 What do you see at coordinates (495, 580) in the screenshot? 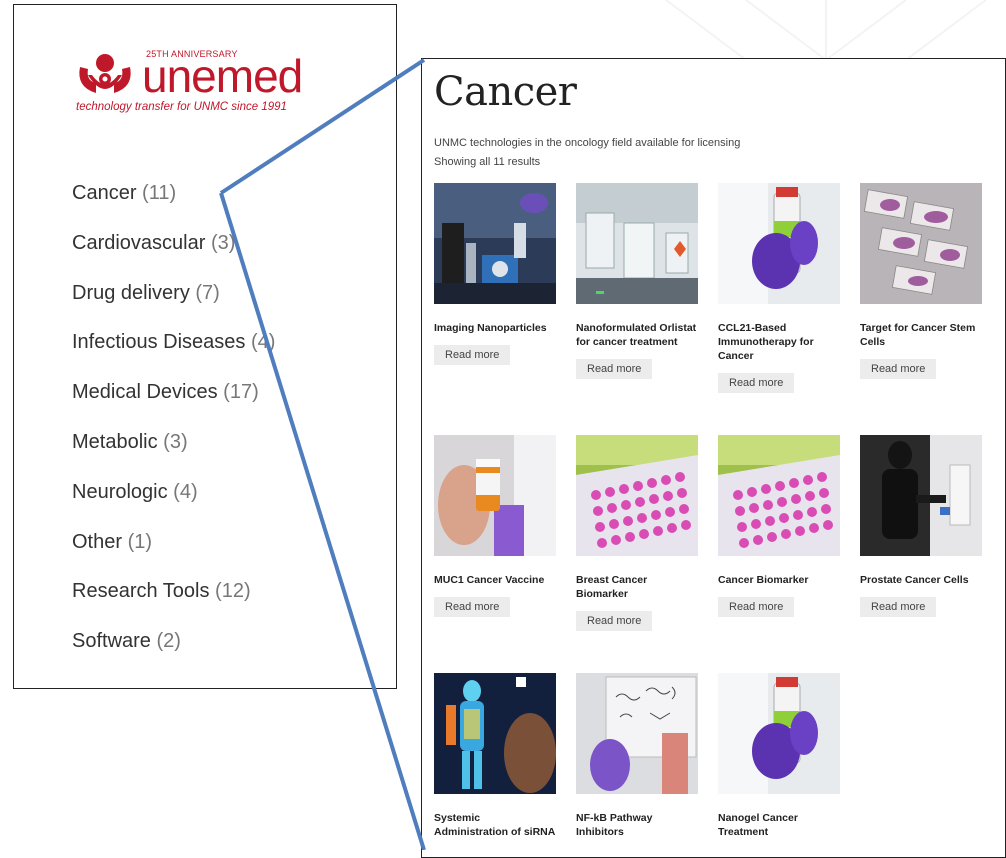
I see `product-name: MUC1 Cancer Vaccine` at bounding box center [495, 580].